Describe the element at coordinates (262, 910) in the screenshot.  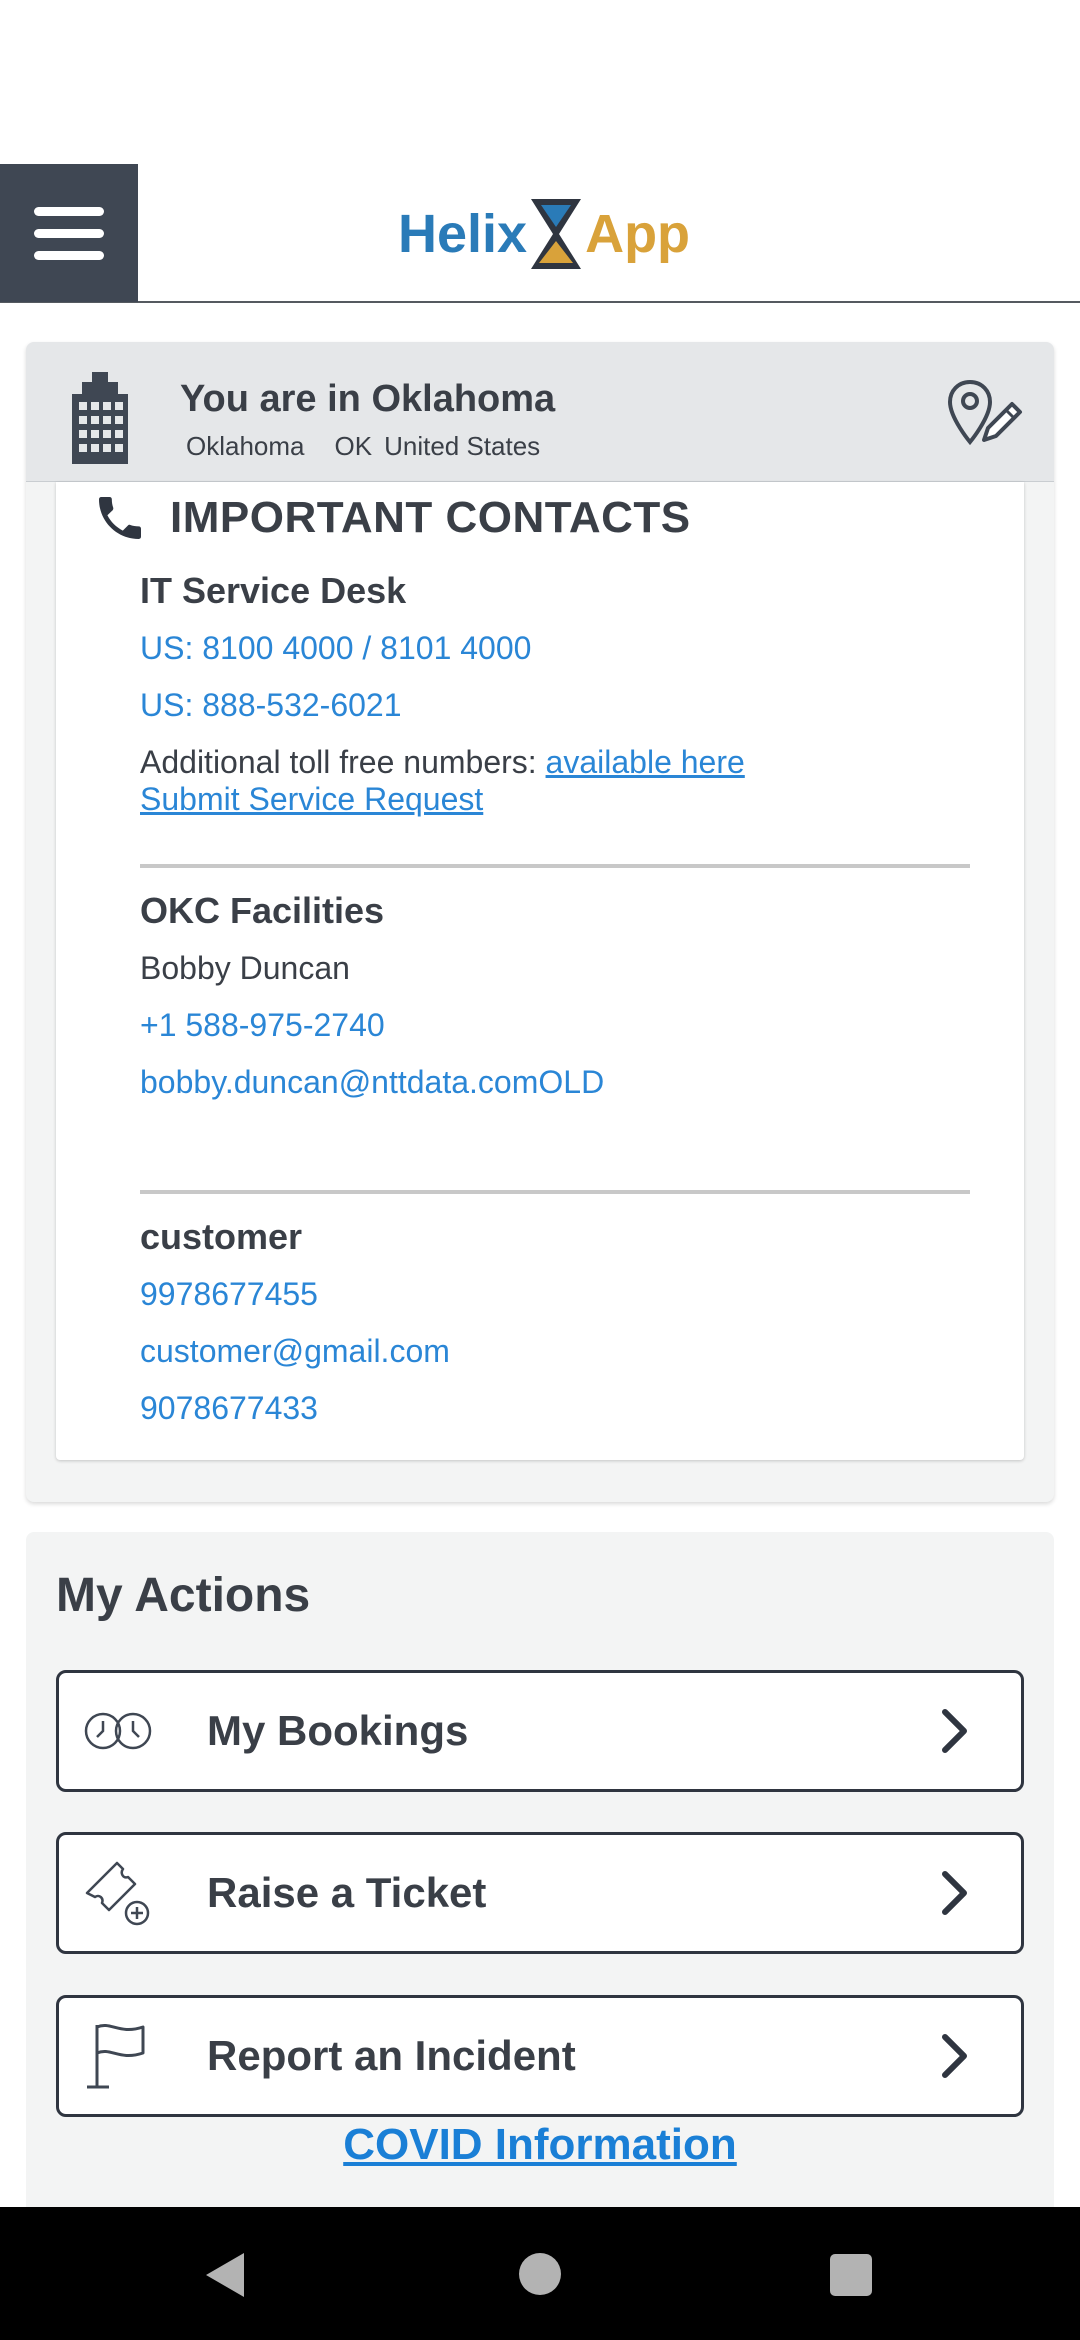
I see `facilities-title: OKC Facilities` at that location.